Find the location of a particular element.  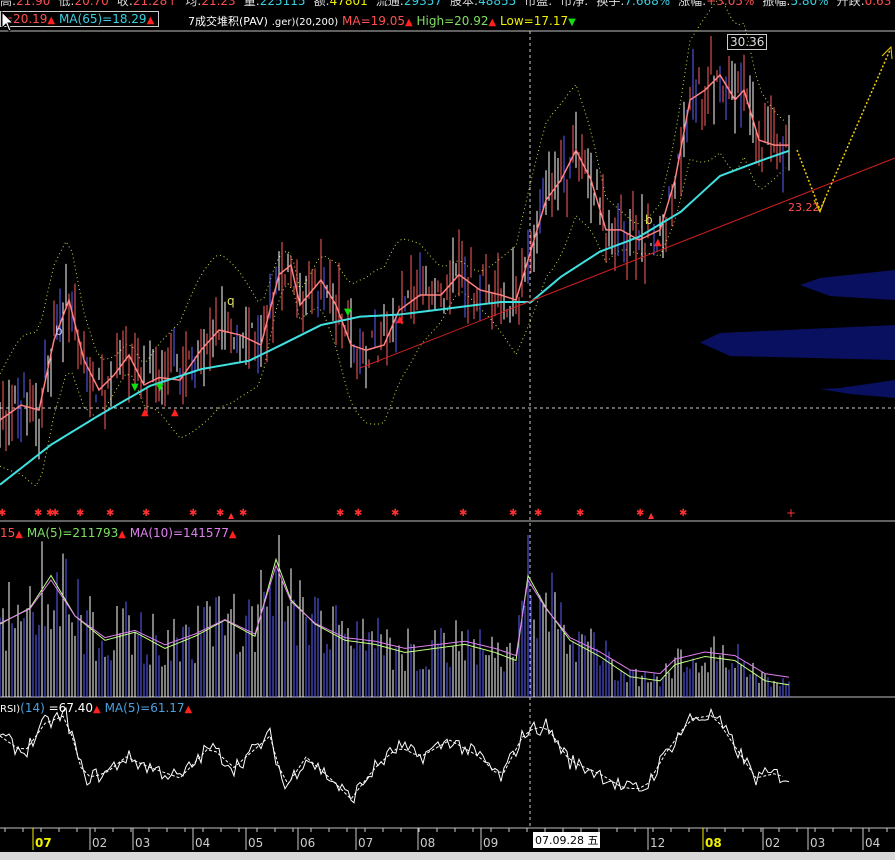

volume-ma5-line is located at coordinates (395, 621).